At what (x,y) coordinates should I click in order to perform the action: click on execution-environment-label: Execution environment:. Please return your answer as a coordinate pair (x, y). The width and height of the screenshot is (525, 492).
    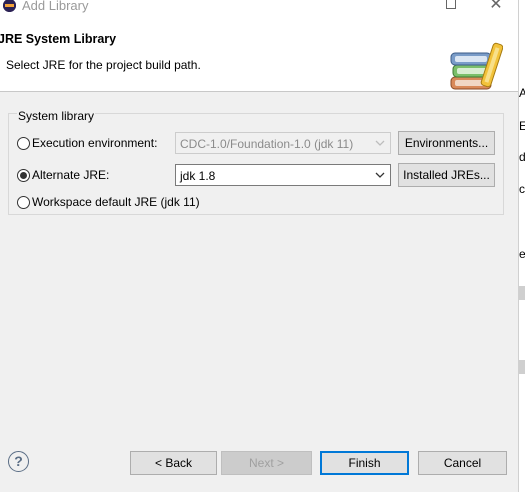
    Looking at the image, I should click on (95, 143).